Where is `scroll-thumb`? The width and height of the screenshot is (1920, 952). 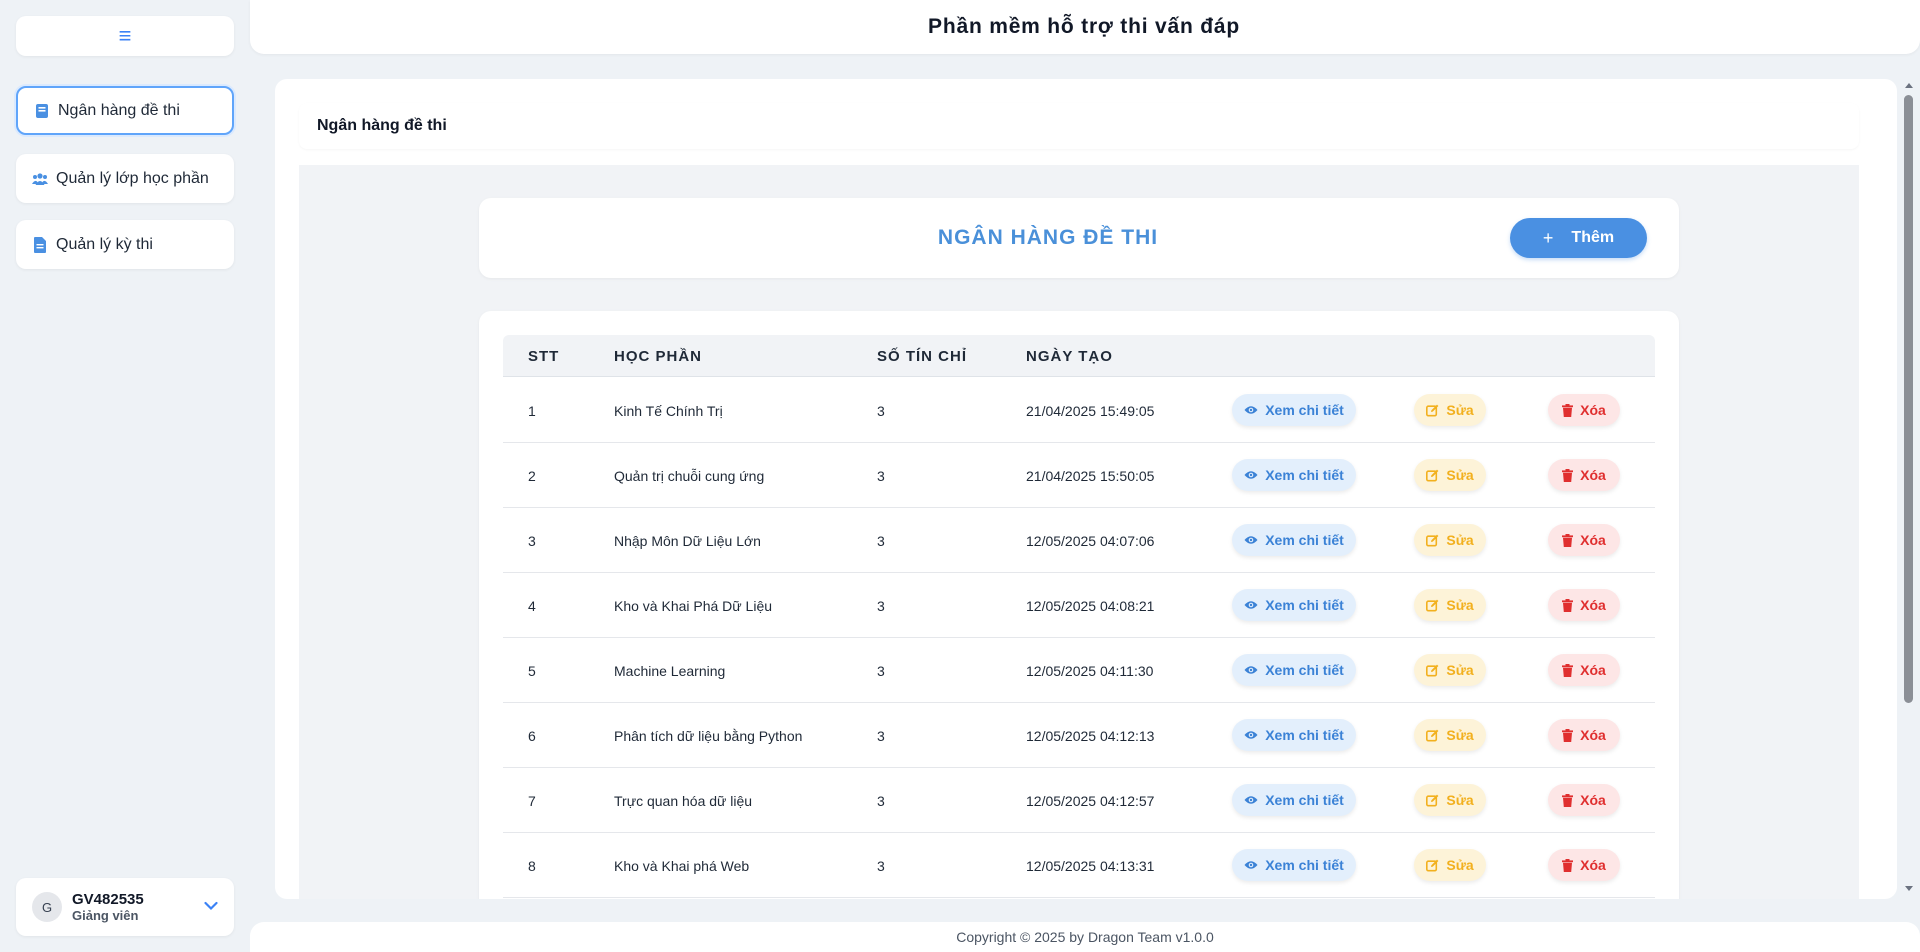 scroll-thumb is located at coordinates (1908, 399).